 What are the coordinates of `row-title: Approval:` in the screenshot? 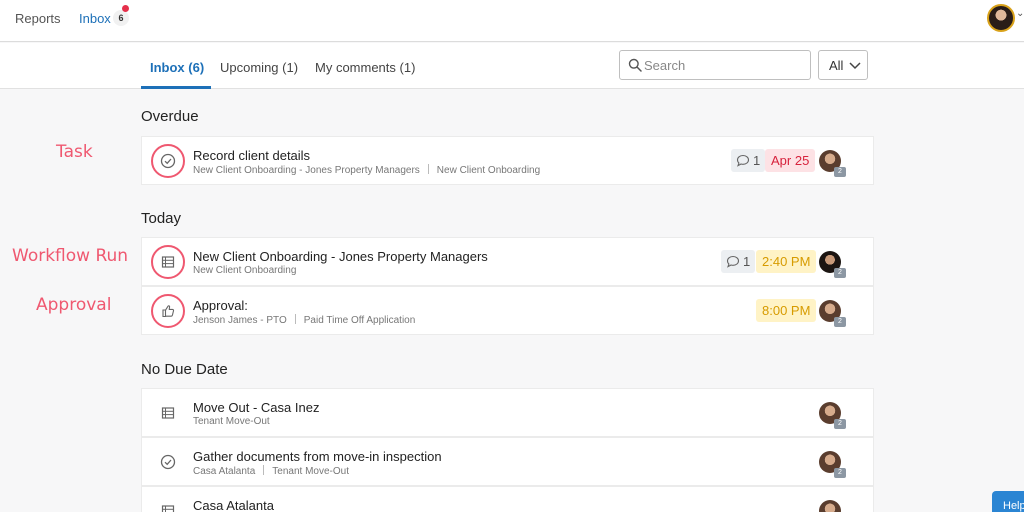 It's located at (220, 305).